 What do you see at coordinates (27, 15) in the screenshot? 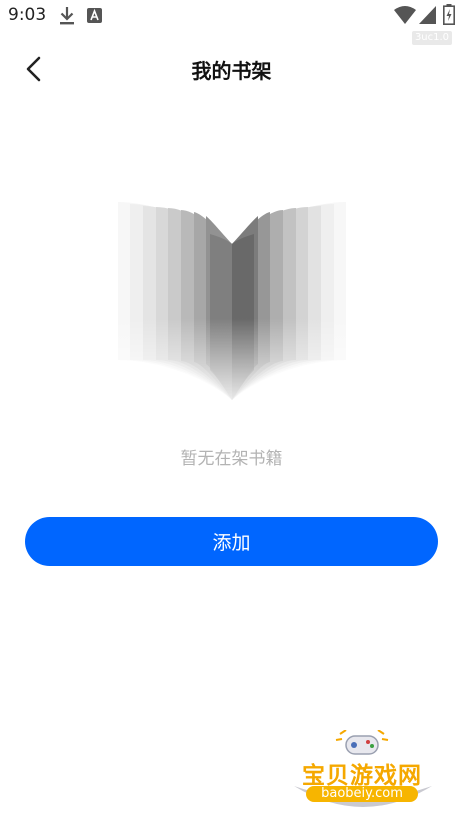
I see `status-time: 9:03` at bounding box center [27, 15].